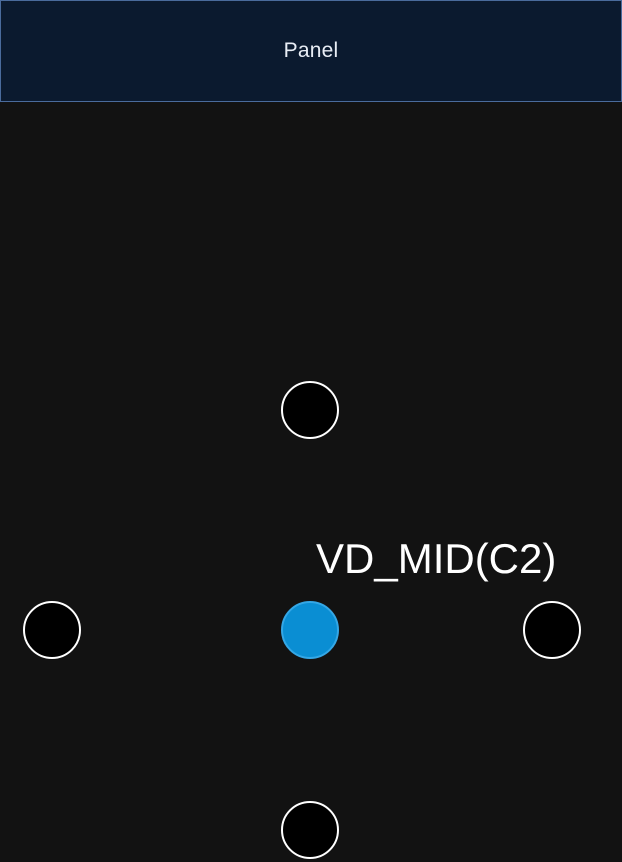  What do you see at coordinates (436, 558) in the screenshot?
I see `selected-node-label: VD_MID(C2)` at bounding box center [436, 558].